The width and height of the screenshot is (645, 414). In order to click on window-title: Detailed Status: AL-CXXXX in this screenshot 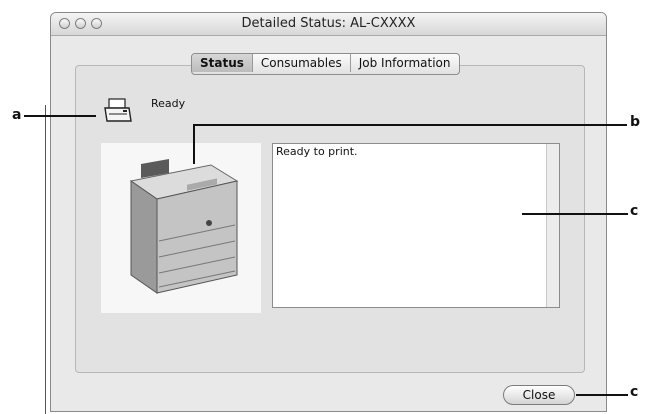, I will do `click(328, 23)`.